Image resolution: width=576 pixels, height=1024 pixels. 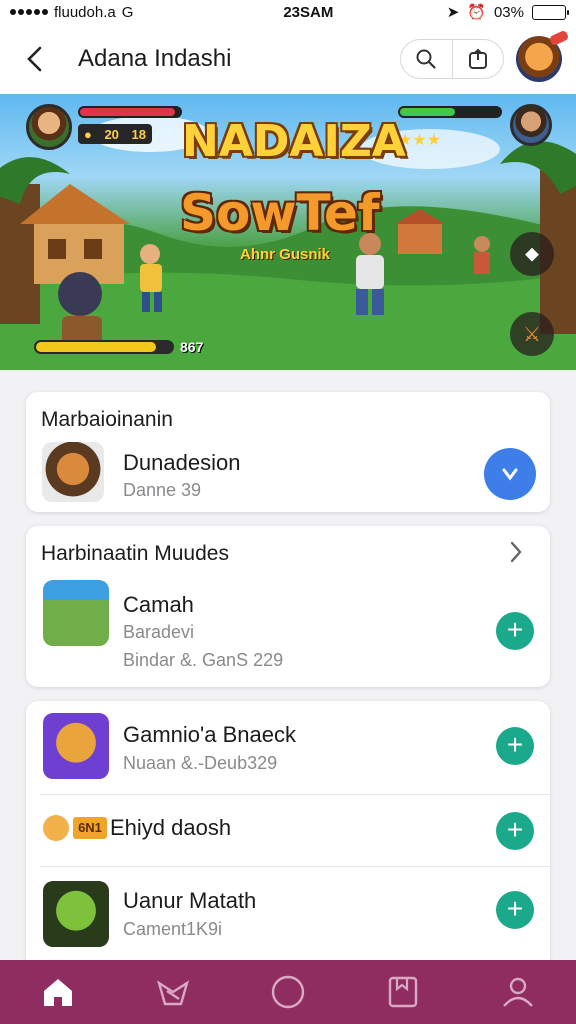 I want to click on check-icon, so click(x=510, y=474).